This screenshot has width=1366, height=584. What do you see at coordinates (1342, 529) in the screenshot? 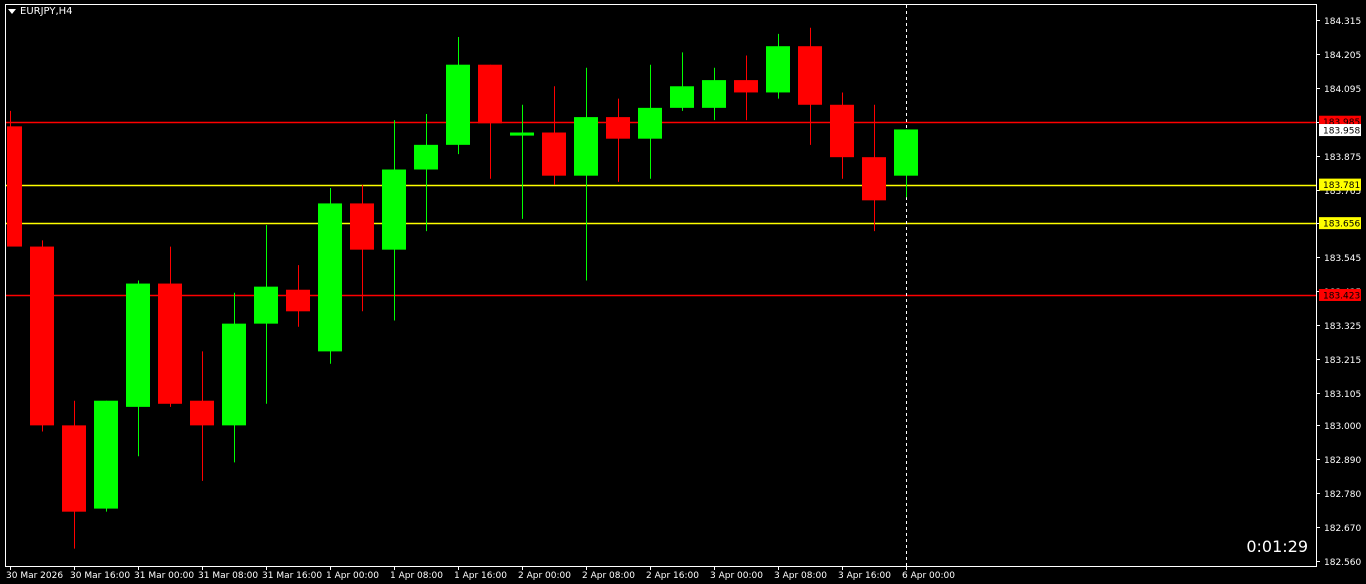
I see `y-tick-label: 182.670` at bounding box center [1342, 529].